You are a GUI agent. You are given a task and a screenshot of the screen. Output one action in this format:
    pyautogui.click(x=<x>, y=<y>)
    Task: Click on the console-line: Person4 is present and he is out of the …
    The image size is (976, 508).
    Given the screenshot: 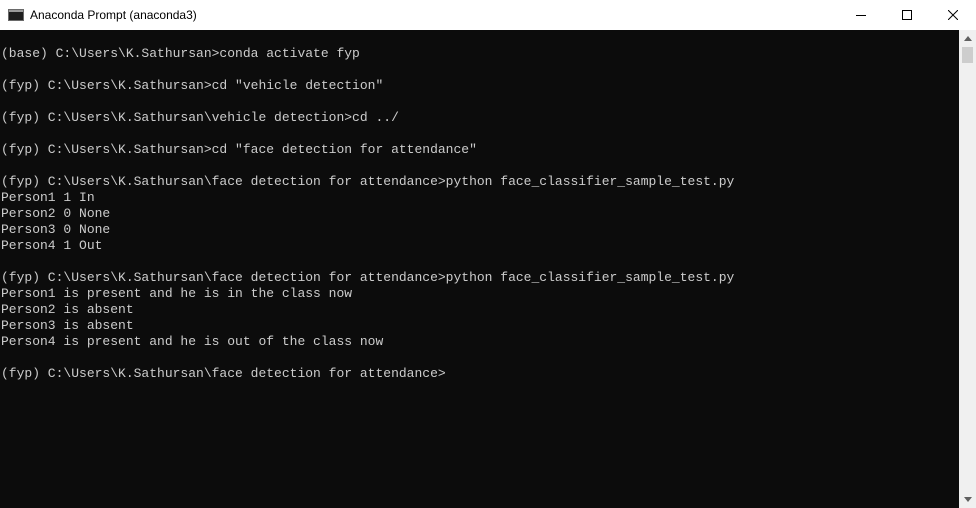 What is the action you would take?
    pyautogui.click(x=192, y=341)
    